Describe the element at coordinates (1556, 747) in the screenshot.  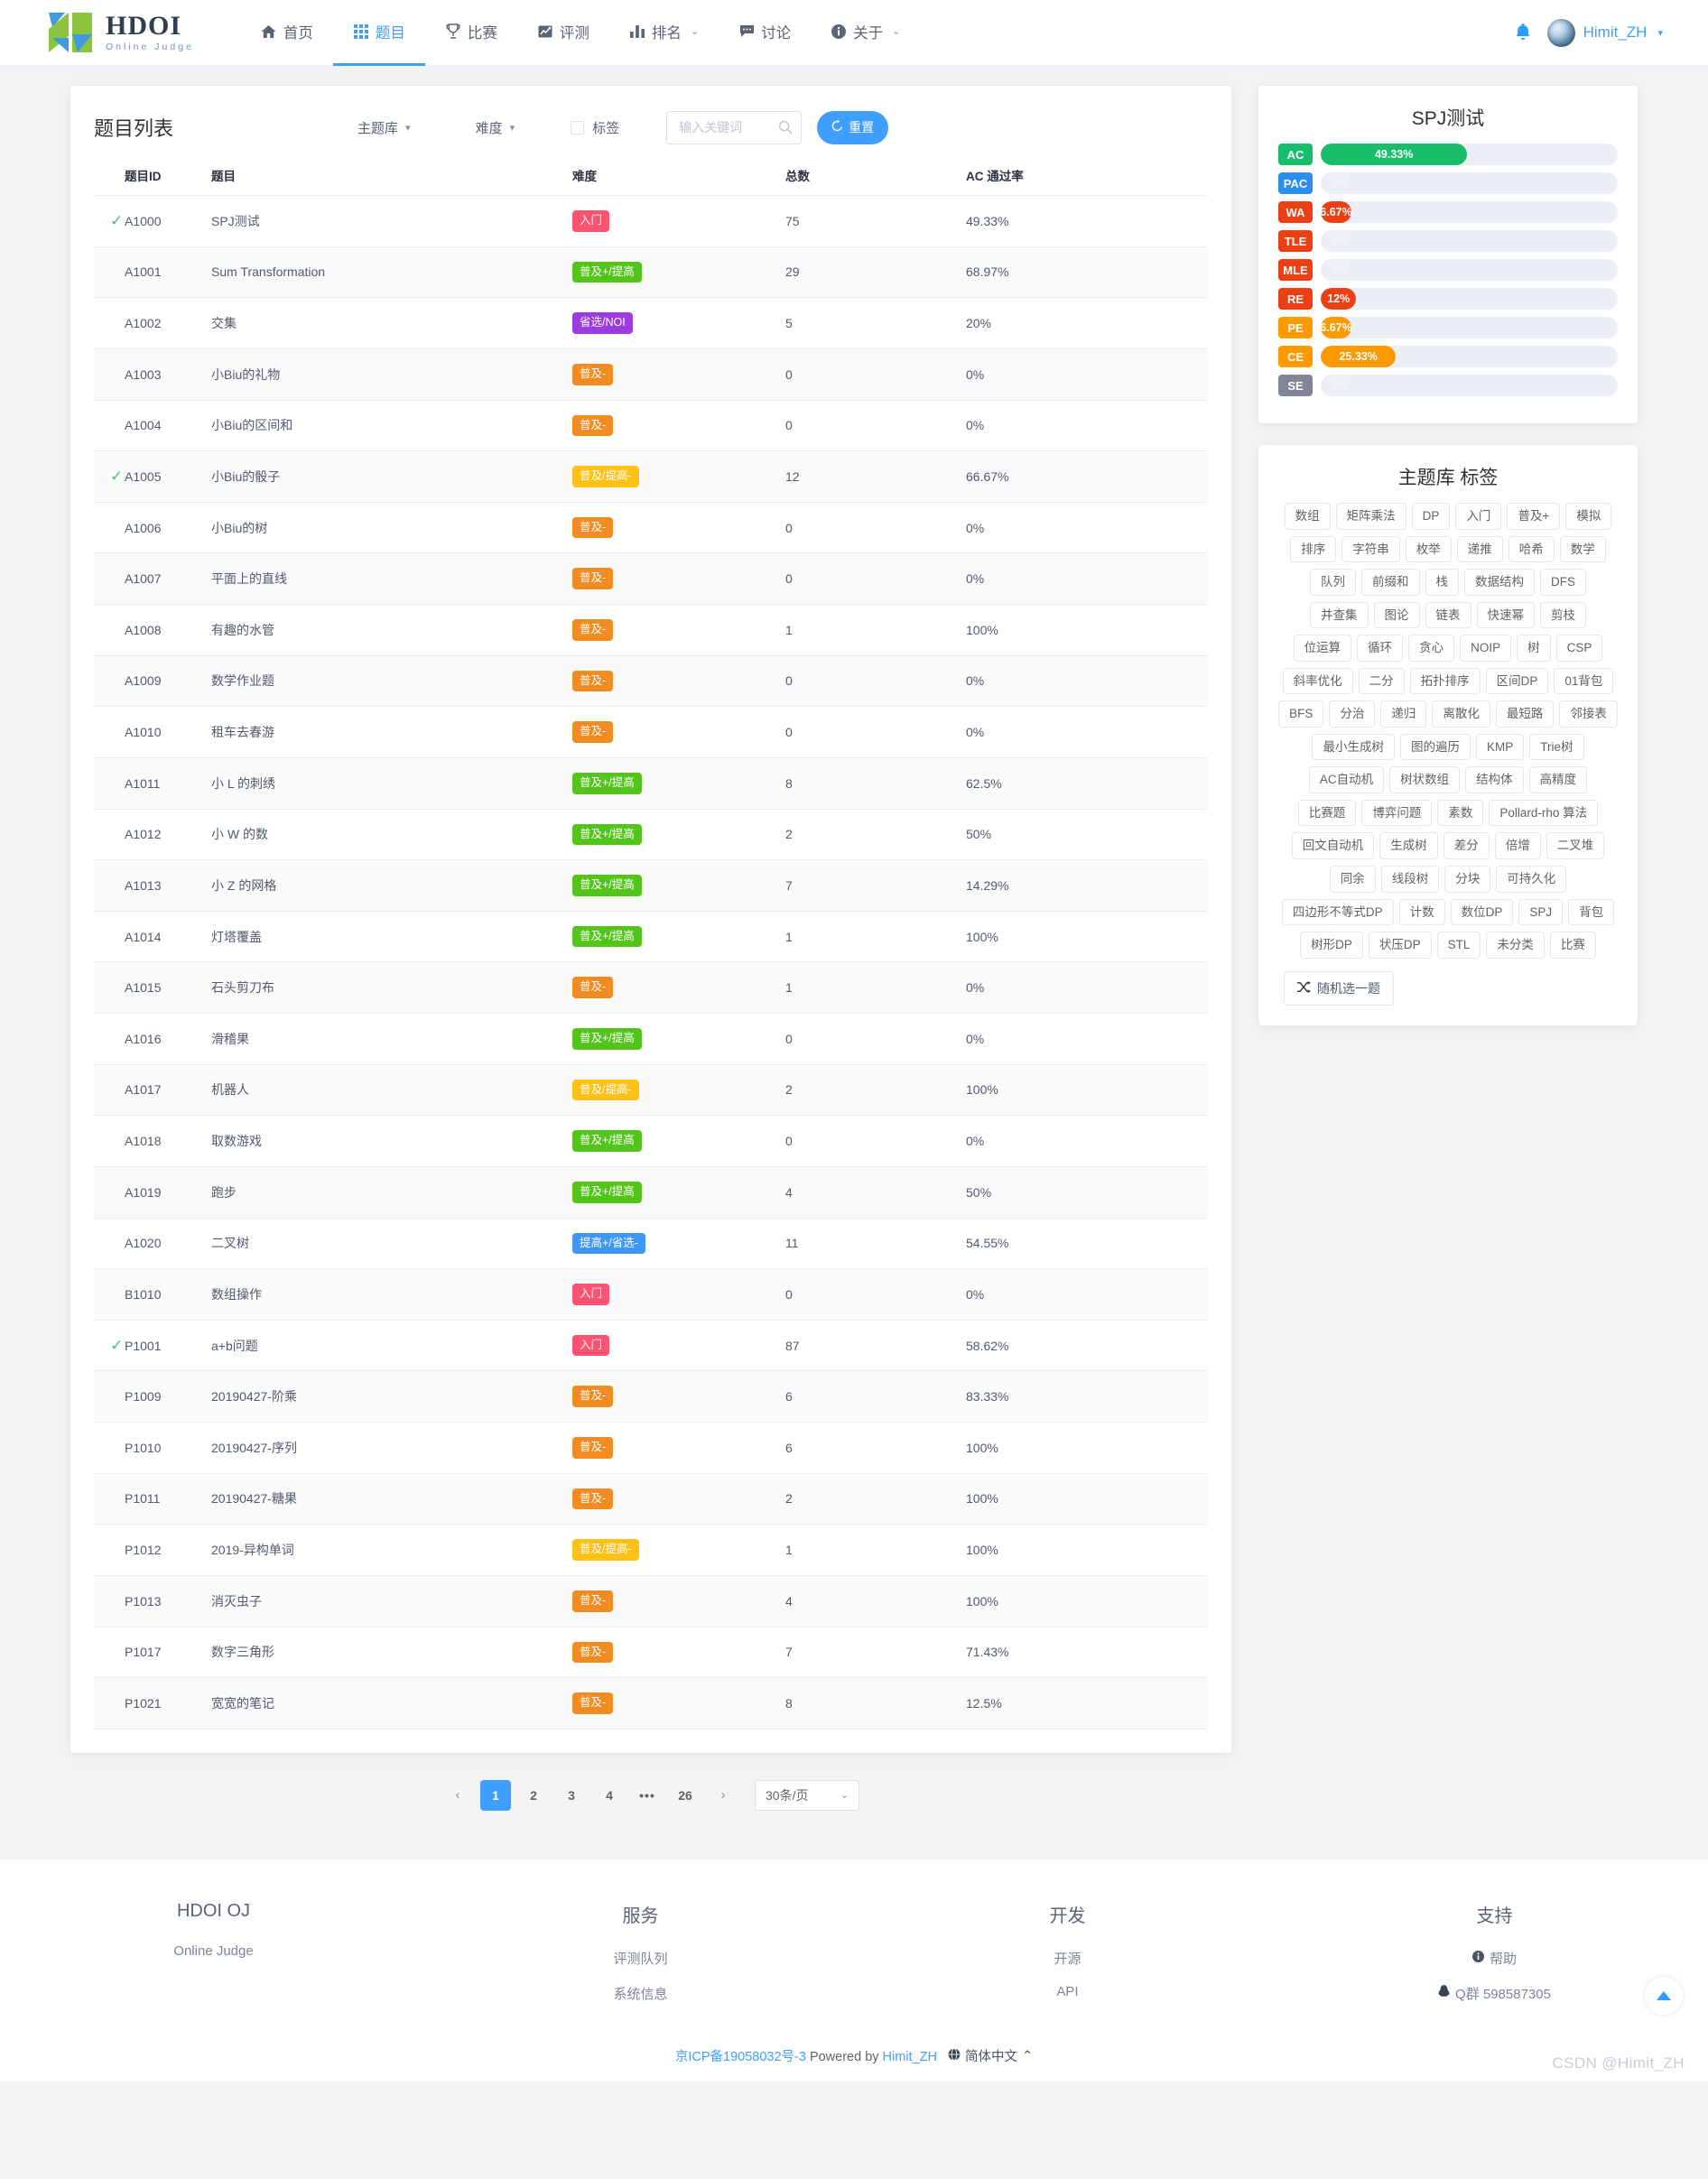
I see `tag-chip: Trie树` at that location.